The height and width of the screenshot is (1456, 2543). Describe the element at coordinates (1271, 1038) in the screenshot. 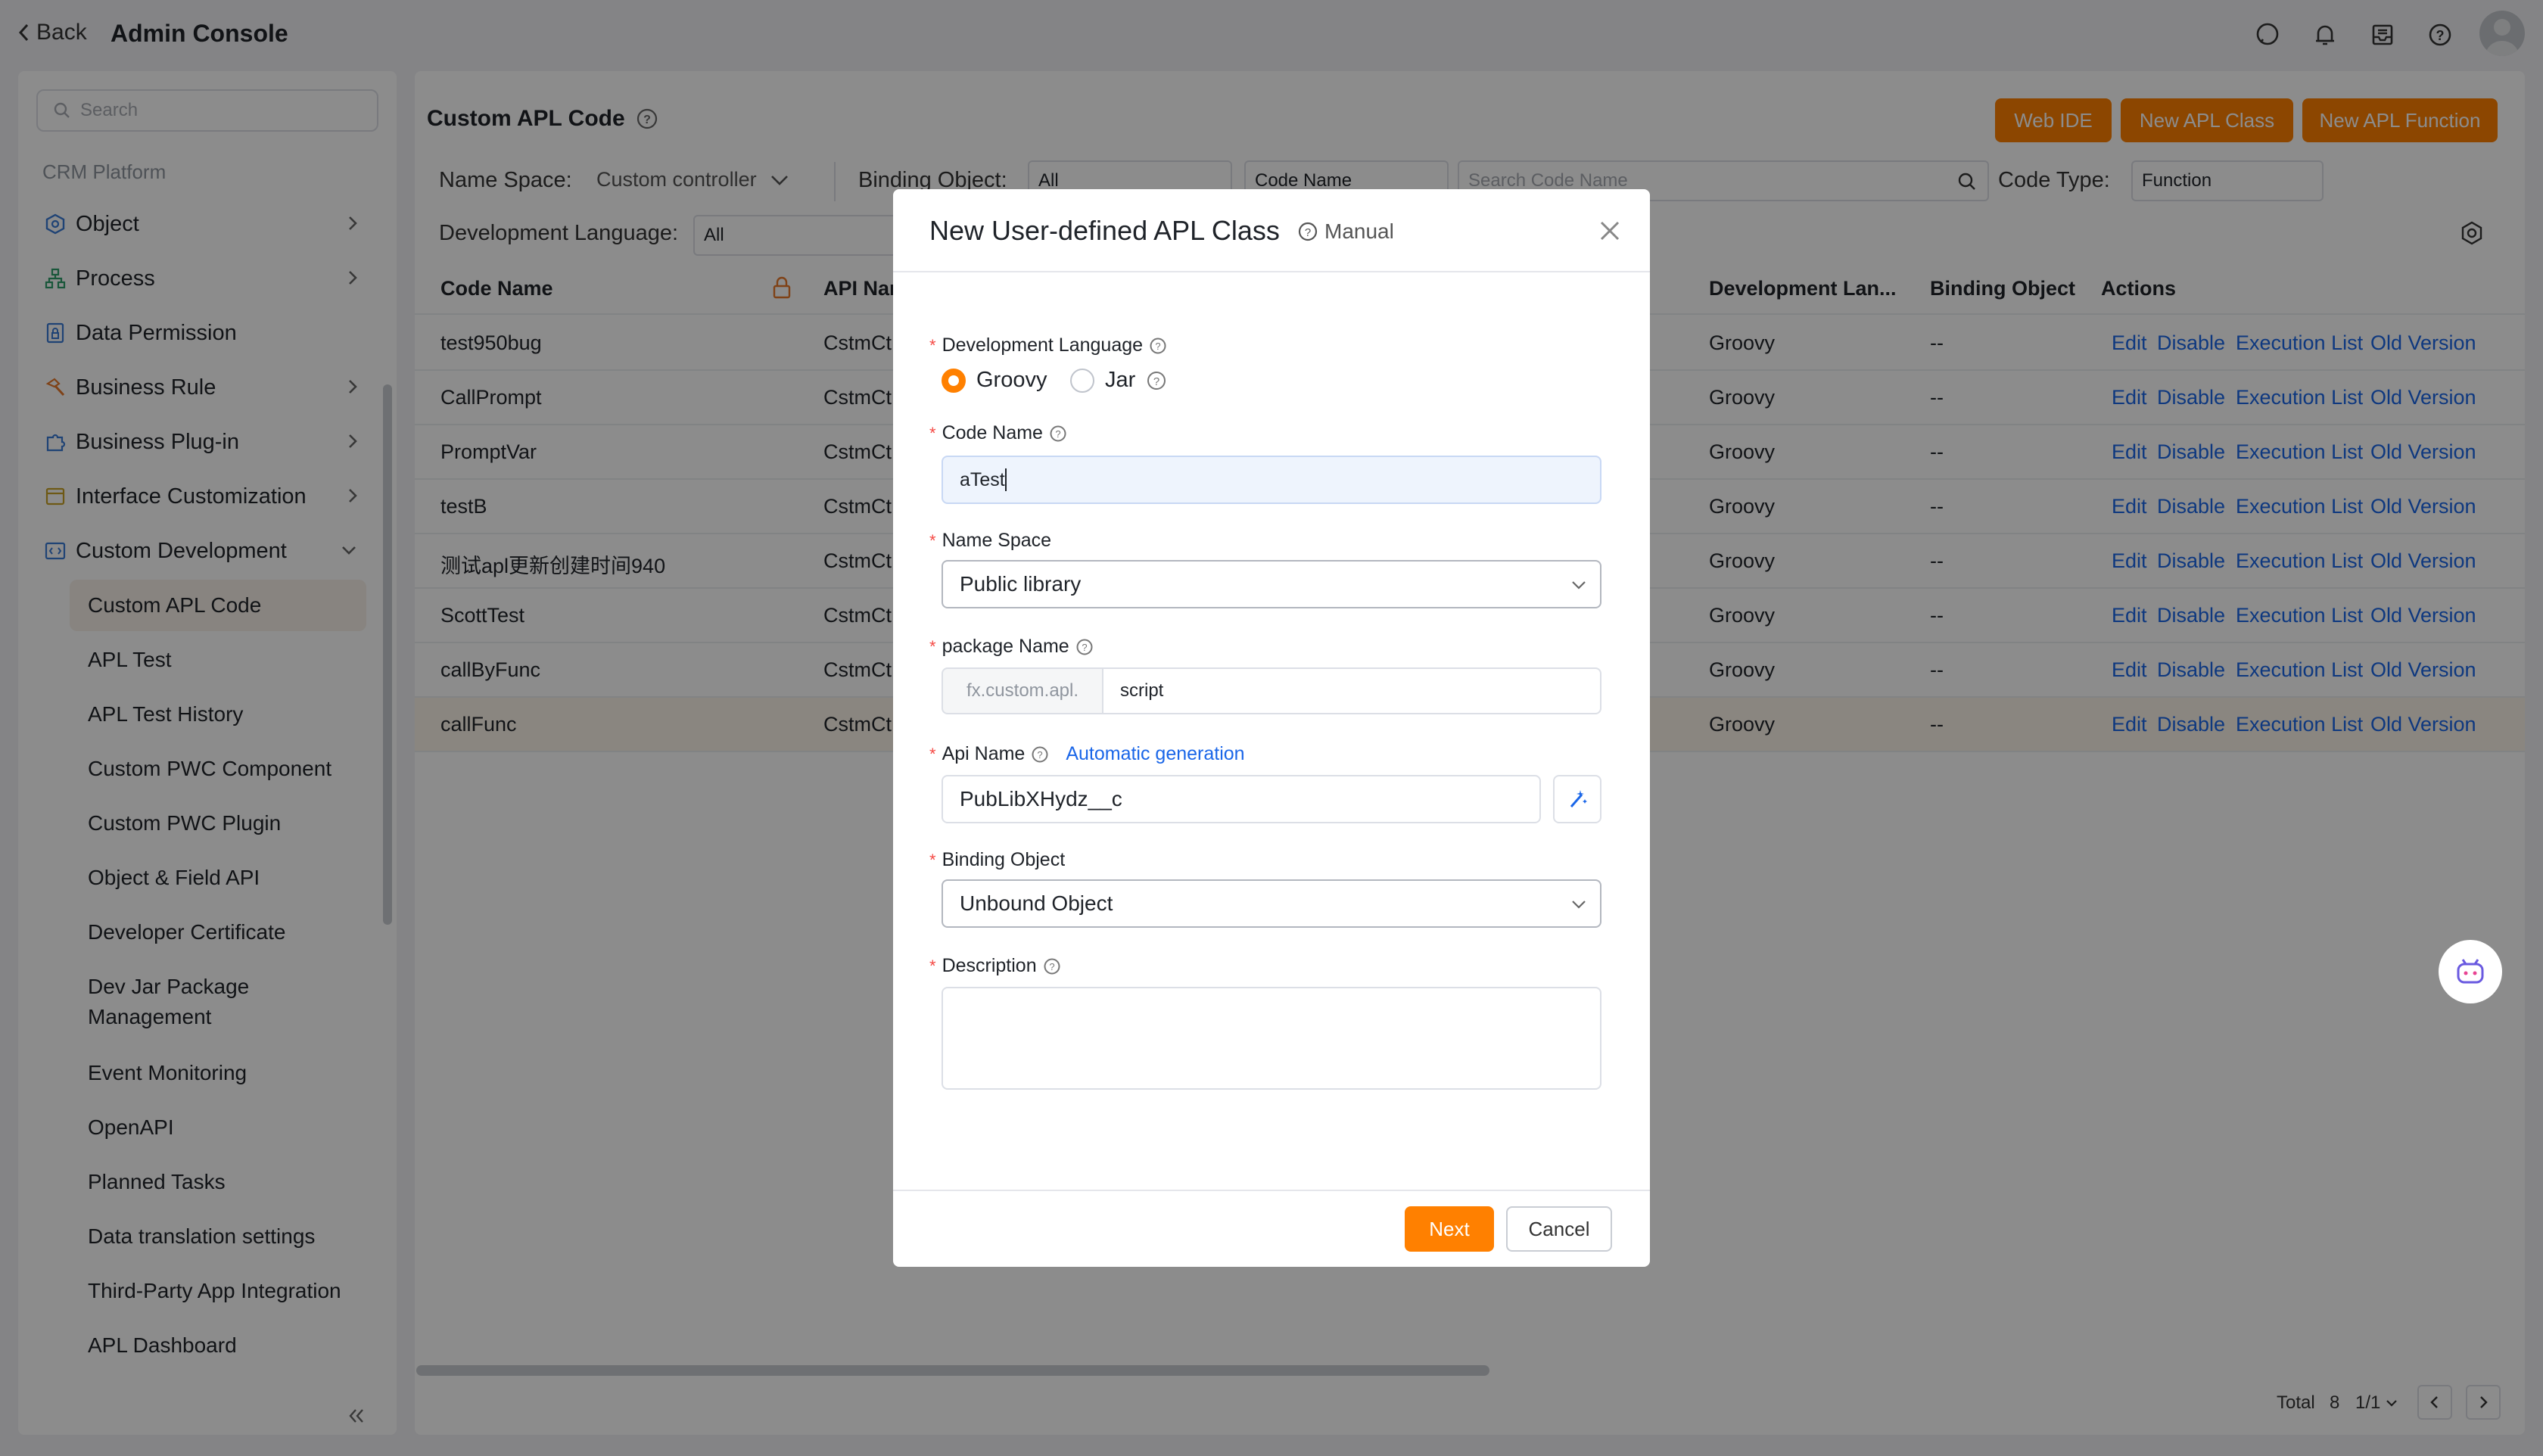

I see `description-textarea` at that location.